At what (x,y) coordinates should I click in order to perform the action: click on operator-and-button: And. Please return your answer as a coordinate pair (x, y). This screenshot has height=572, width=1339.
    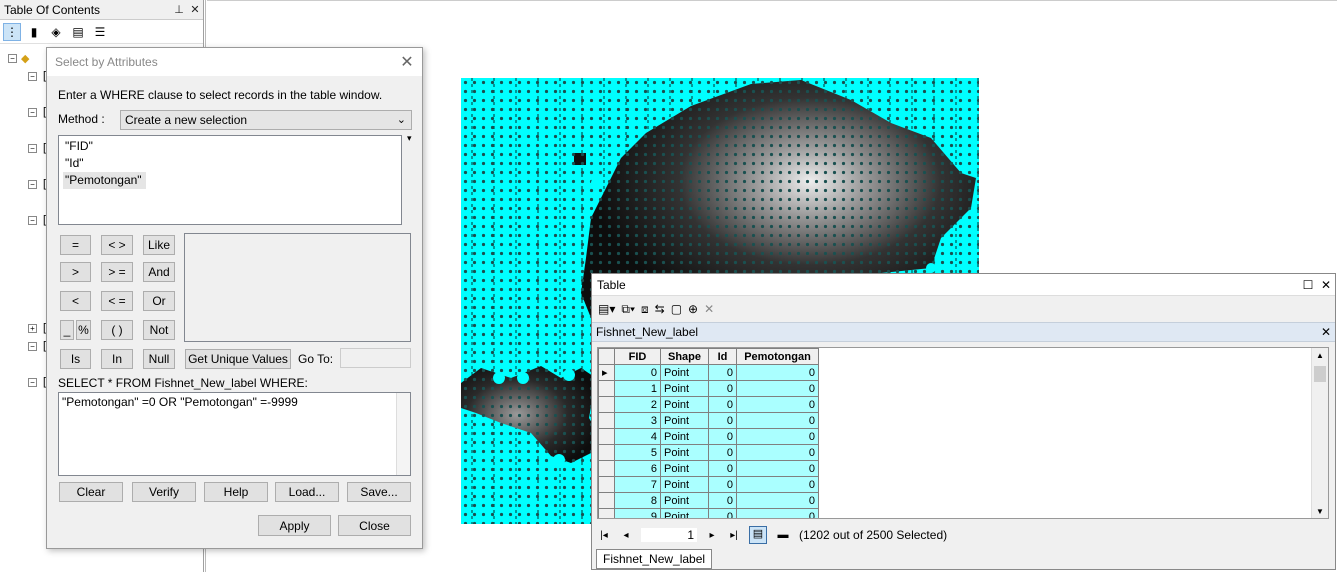
    Looking at the image, I should click on (159, 272).